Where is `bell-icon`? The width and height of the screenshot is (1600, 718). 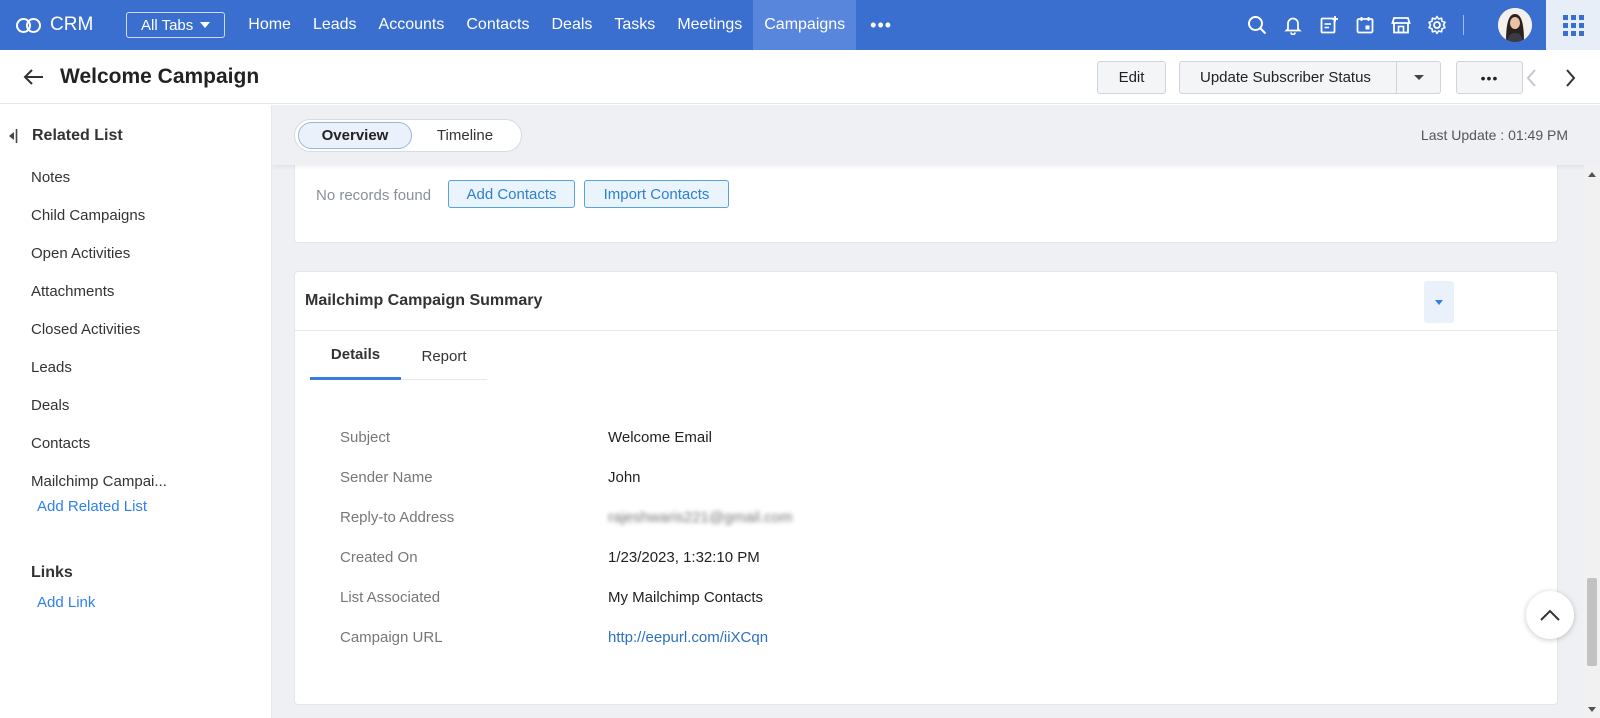 bell-icon is located at coordinates (1293, 25).